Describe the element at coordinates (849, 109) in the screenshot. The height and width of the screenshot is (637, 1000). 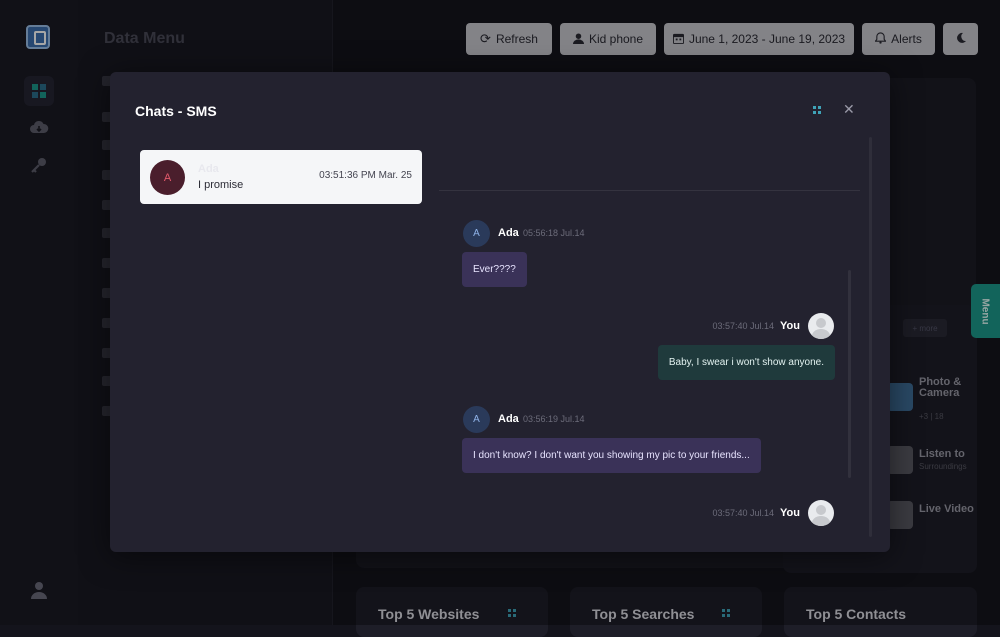
I see `close-icon: ✕` at that location.